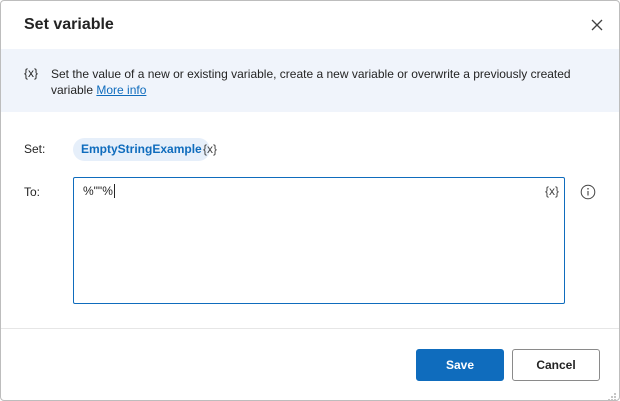  What do you see at coordinates (141, 149) in the screenshot?
I see `variable-name-chip: EmptyStringExample` at bounding box center [141, 149].